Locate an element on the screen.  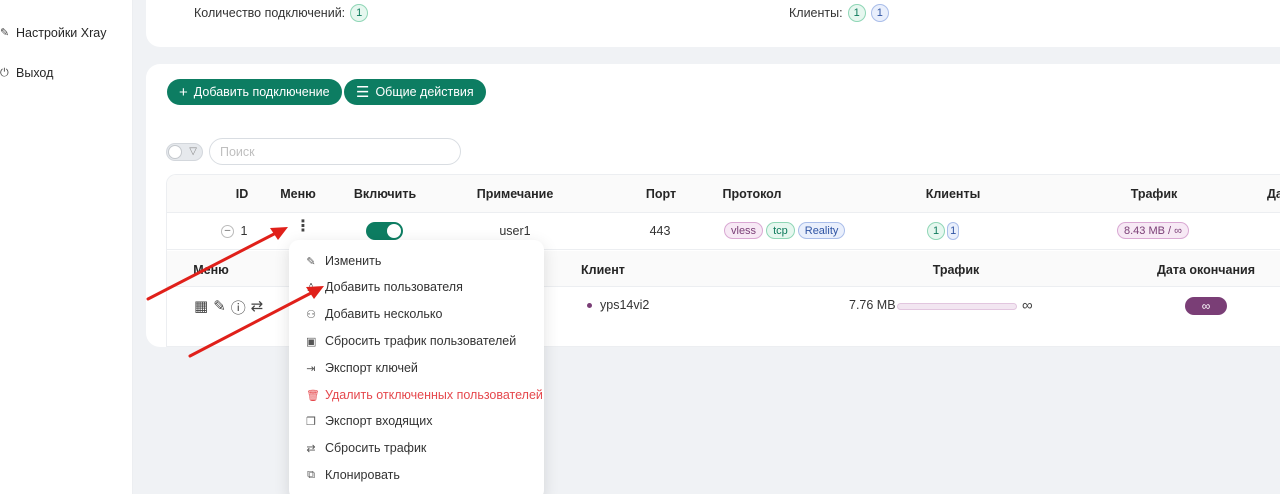
traffic-limit-infinity: ∞ is located at coordinates (1027, 305).